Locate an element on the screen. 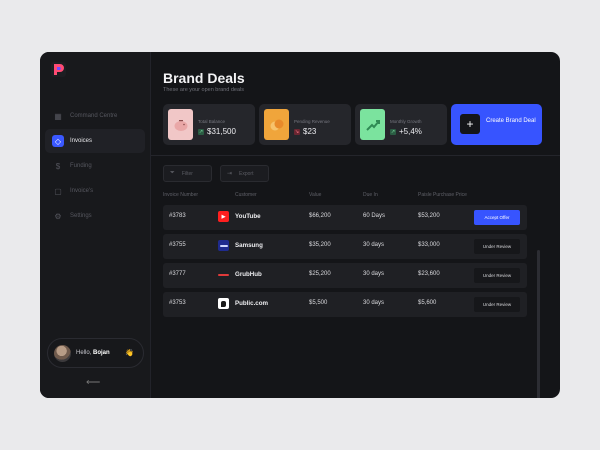 Image resolution: width=600 pixels, height=450 pixels. column-header: Due In is located at coordinates (370, 195).